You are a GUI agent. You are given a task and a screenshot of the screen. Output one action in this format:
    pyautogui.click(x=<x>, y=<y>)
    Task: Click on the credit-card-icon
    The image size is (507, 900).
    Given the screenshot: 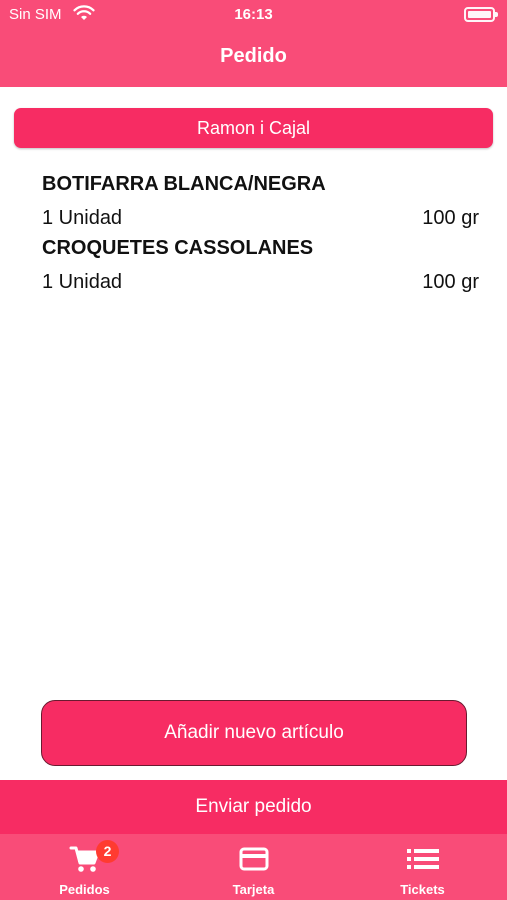 What is the action you would take?
    pyautogui.click(x=253, y=859)
    